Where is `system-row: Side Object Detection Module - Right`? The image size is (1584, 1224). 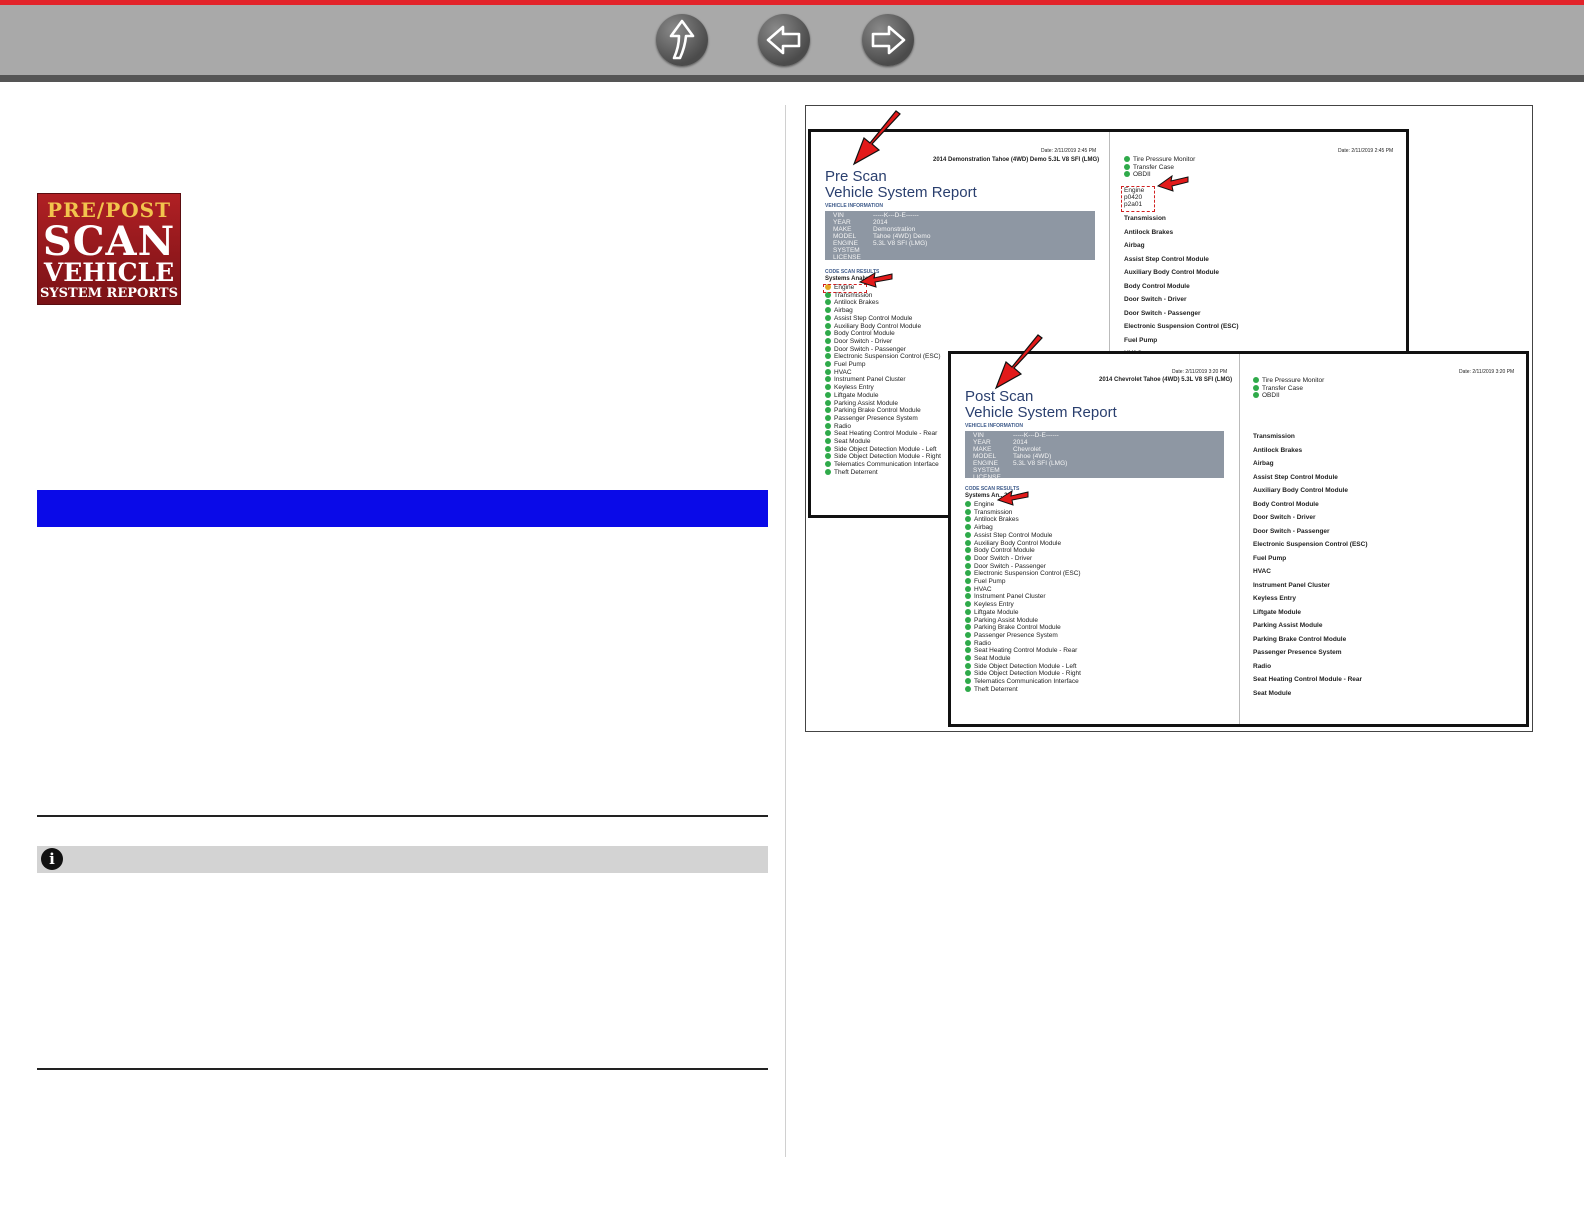
system-row: Side Object Detection Module - Right is located at coordinates (1023, 674).